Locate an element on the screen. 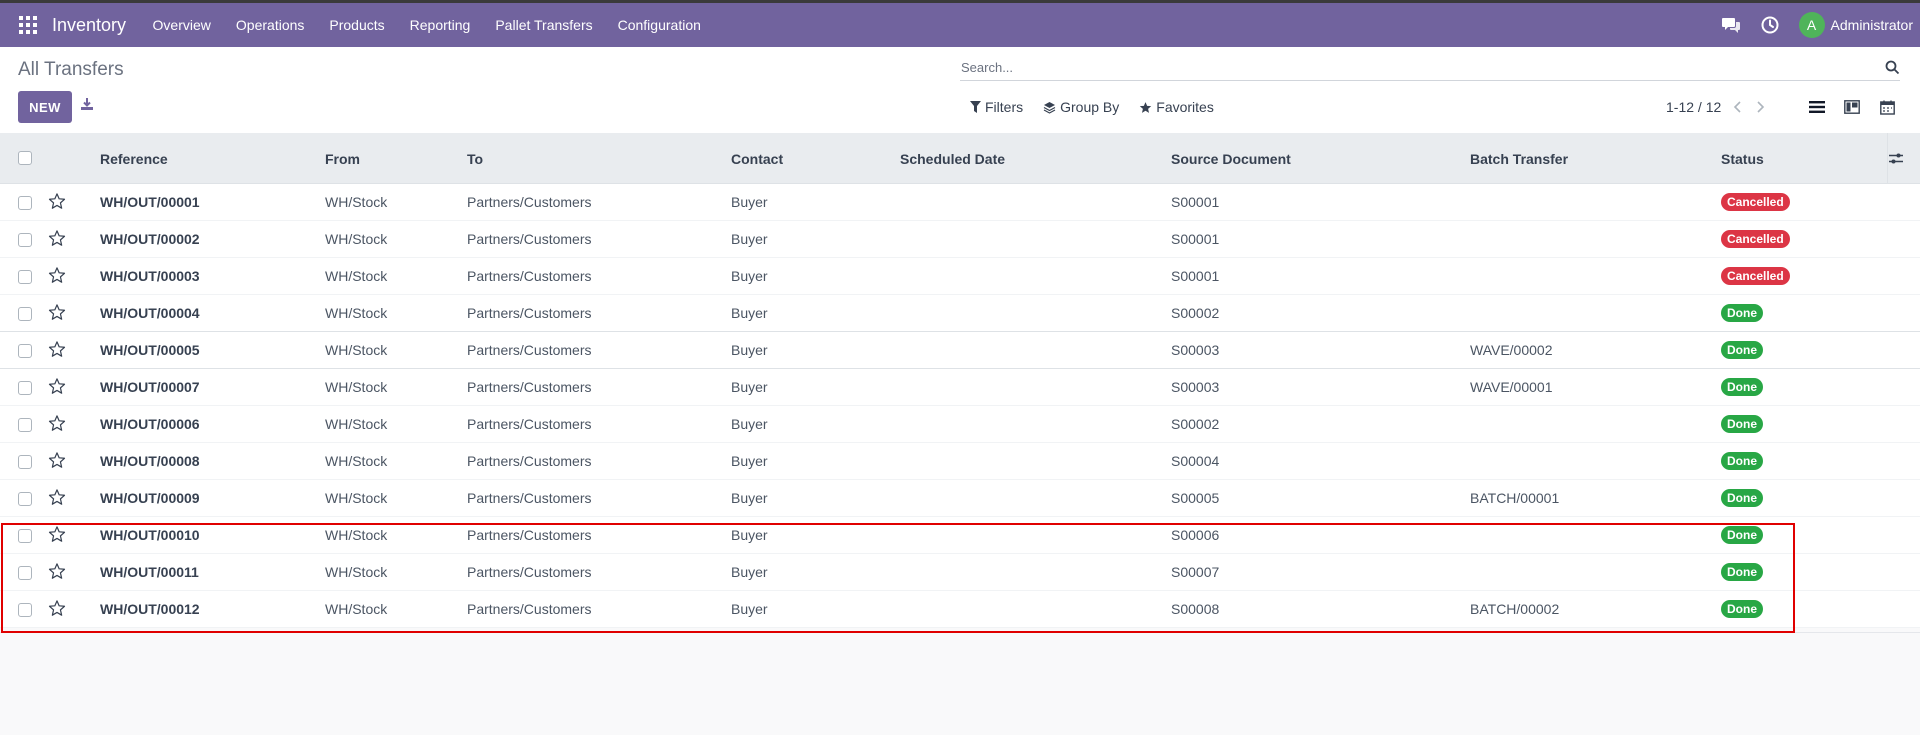 This screenshot has height=735, width=1920. clock-icon is located at coordinates (1770, 25).